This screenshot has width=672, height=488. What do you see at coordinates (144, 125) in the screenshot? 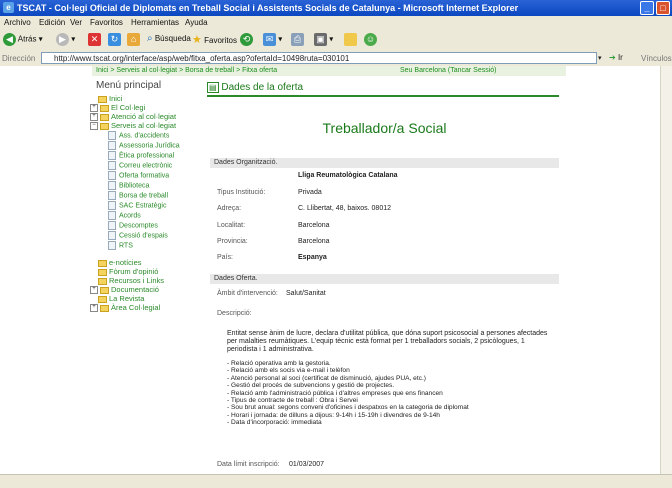
I see `menu-item-label: Serveis al col·legiat` at bounding box center [144, 125].